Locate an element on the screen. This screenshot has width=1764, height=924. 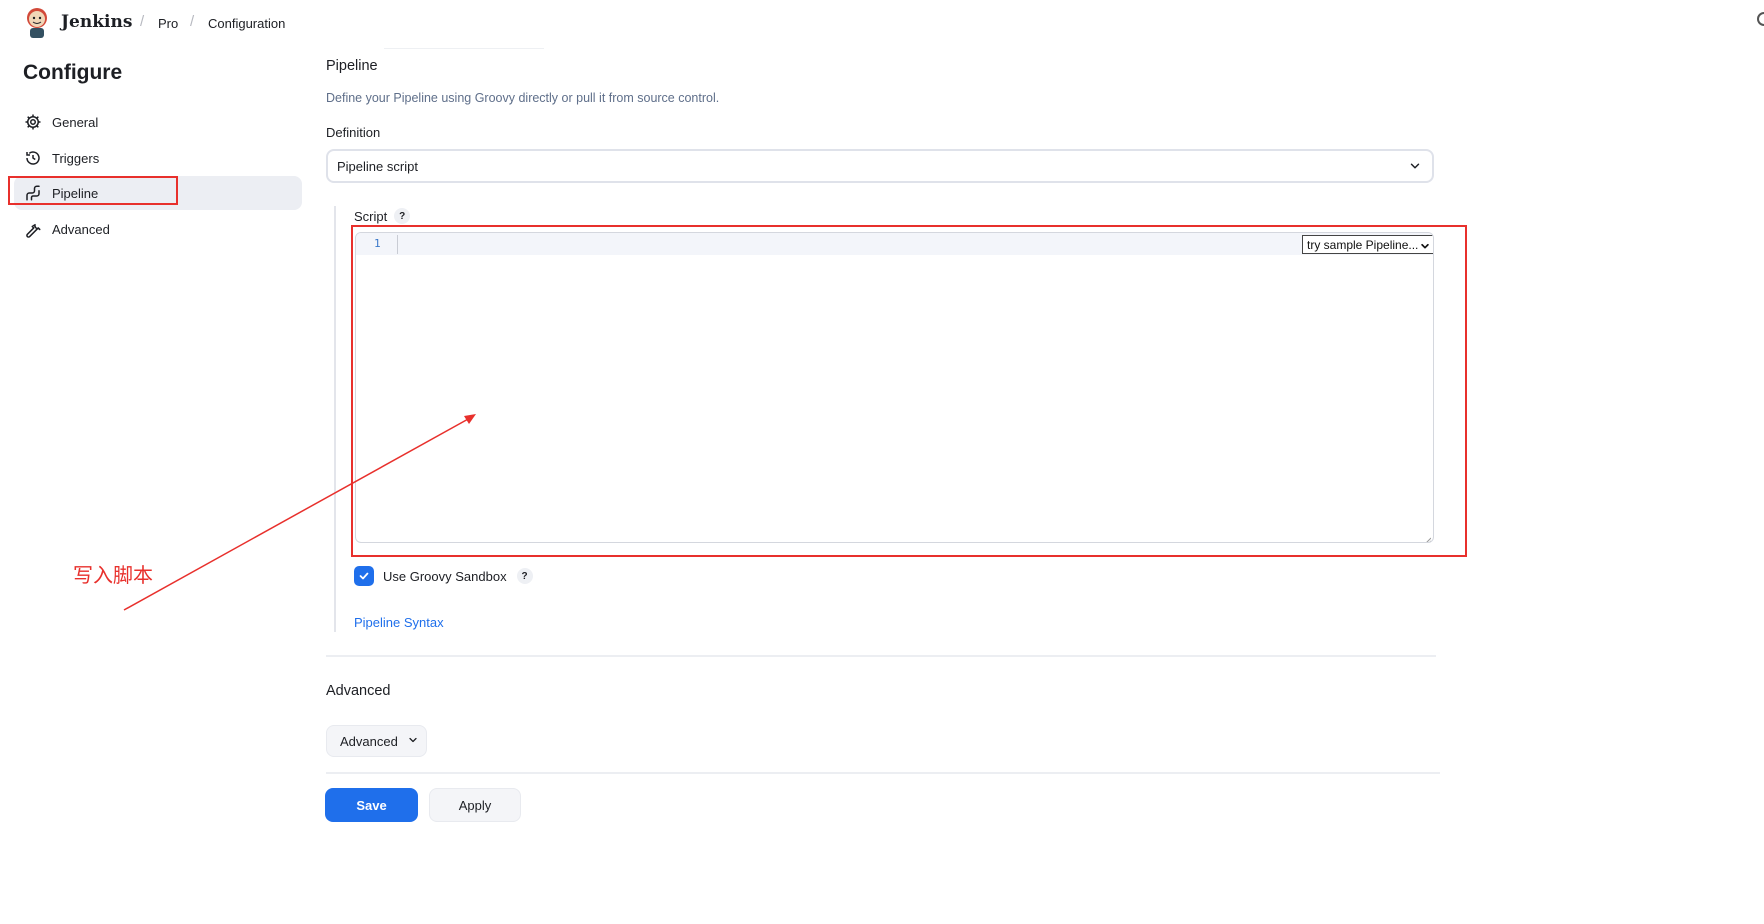
groovy-sandbox-label-text: Use Groovy Sandbox is located at coordinates (445, 576).